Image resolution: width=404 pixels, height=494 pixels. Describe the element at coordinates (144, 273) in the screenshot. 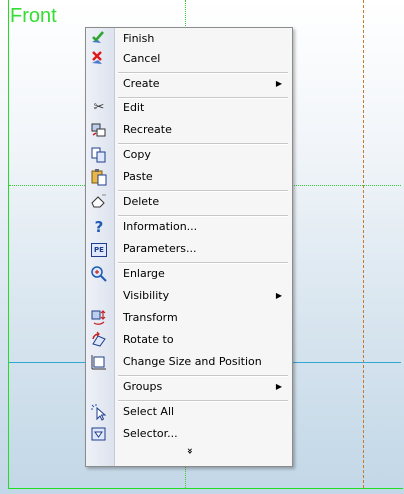

I see `menu-item-label: Enlarge` at that location.